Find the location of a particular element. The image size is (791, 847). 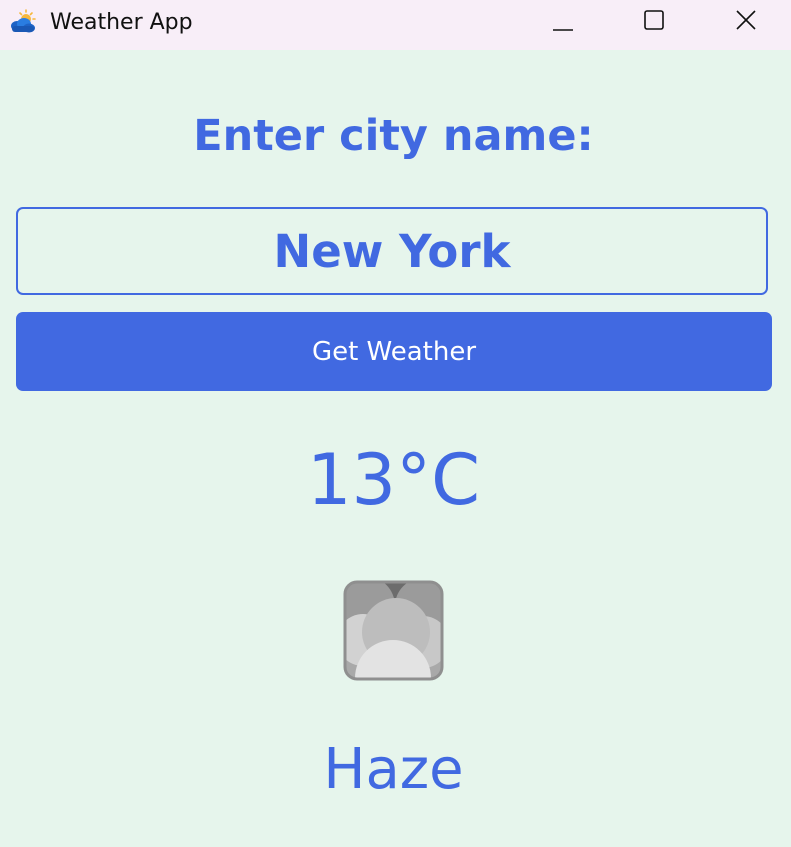

close-icon is located at coordinates (746, 22).